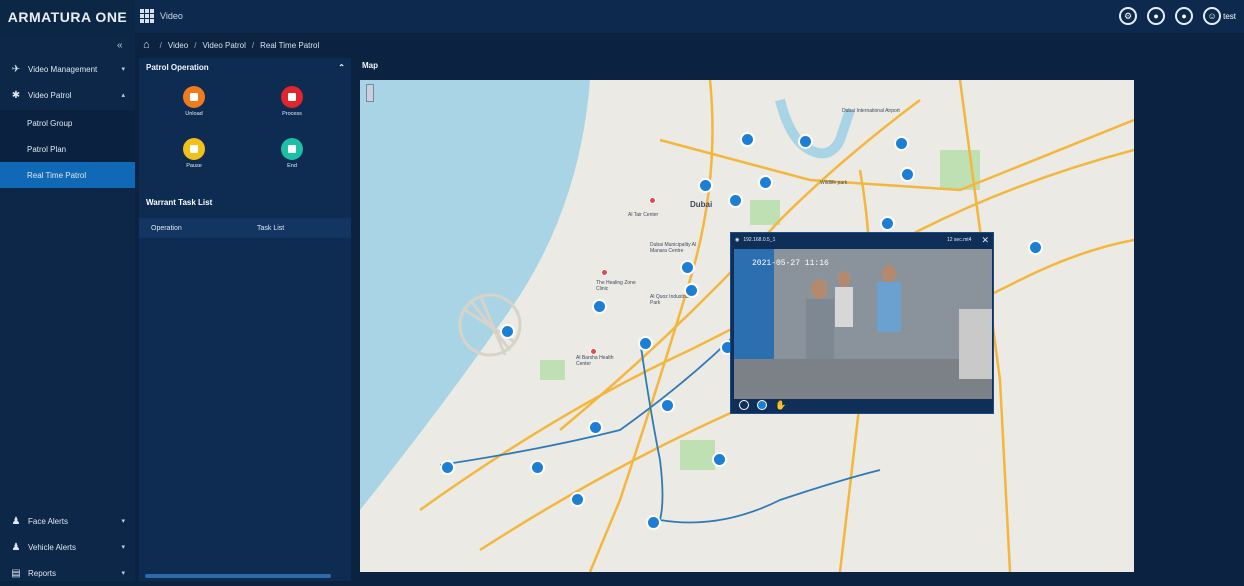 The image size is (1244, 586). I want to click on sidebar-item-label: Video Management, so click(63, 69).